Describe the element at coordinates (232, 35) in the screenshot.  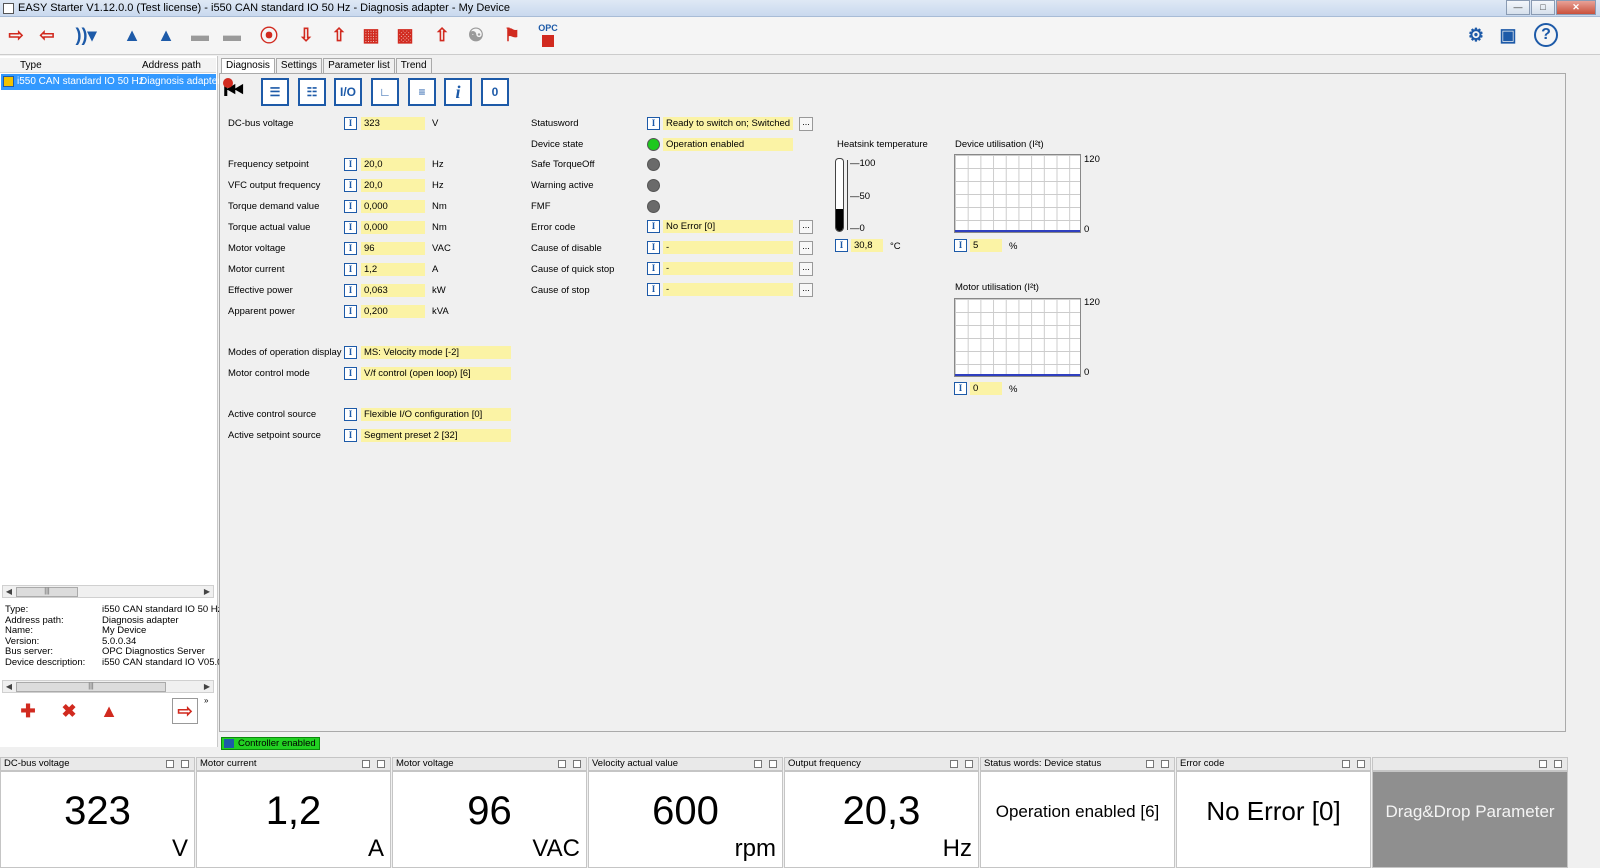
I see `disable-icon: ▬` at that location.